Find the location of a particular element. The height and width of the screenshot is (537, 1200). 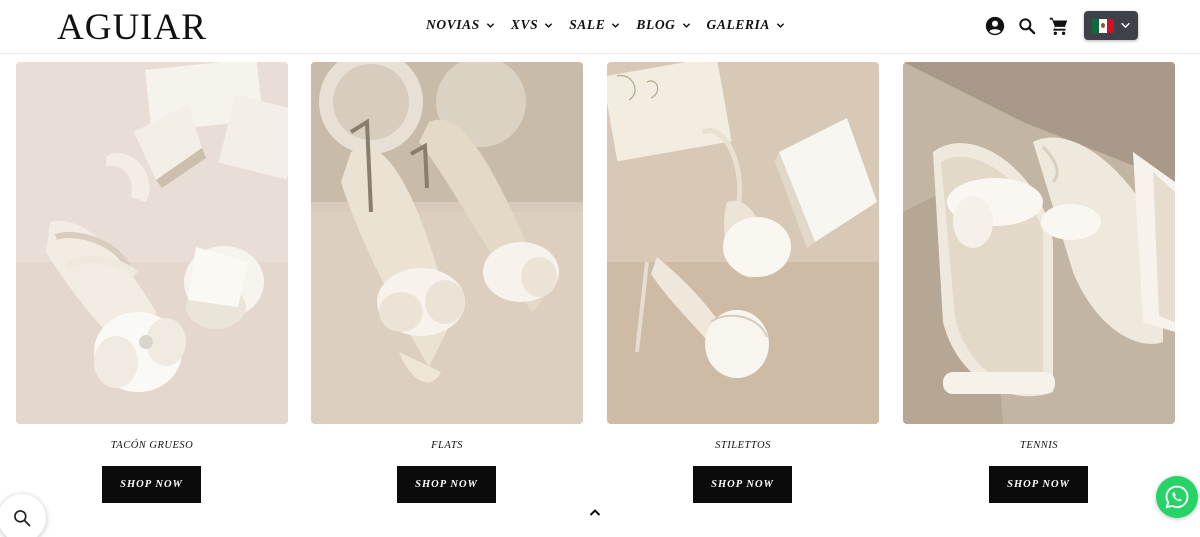

nav-item-galeria: GALERIA is located at coordinates (746, 25).